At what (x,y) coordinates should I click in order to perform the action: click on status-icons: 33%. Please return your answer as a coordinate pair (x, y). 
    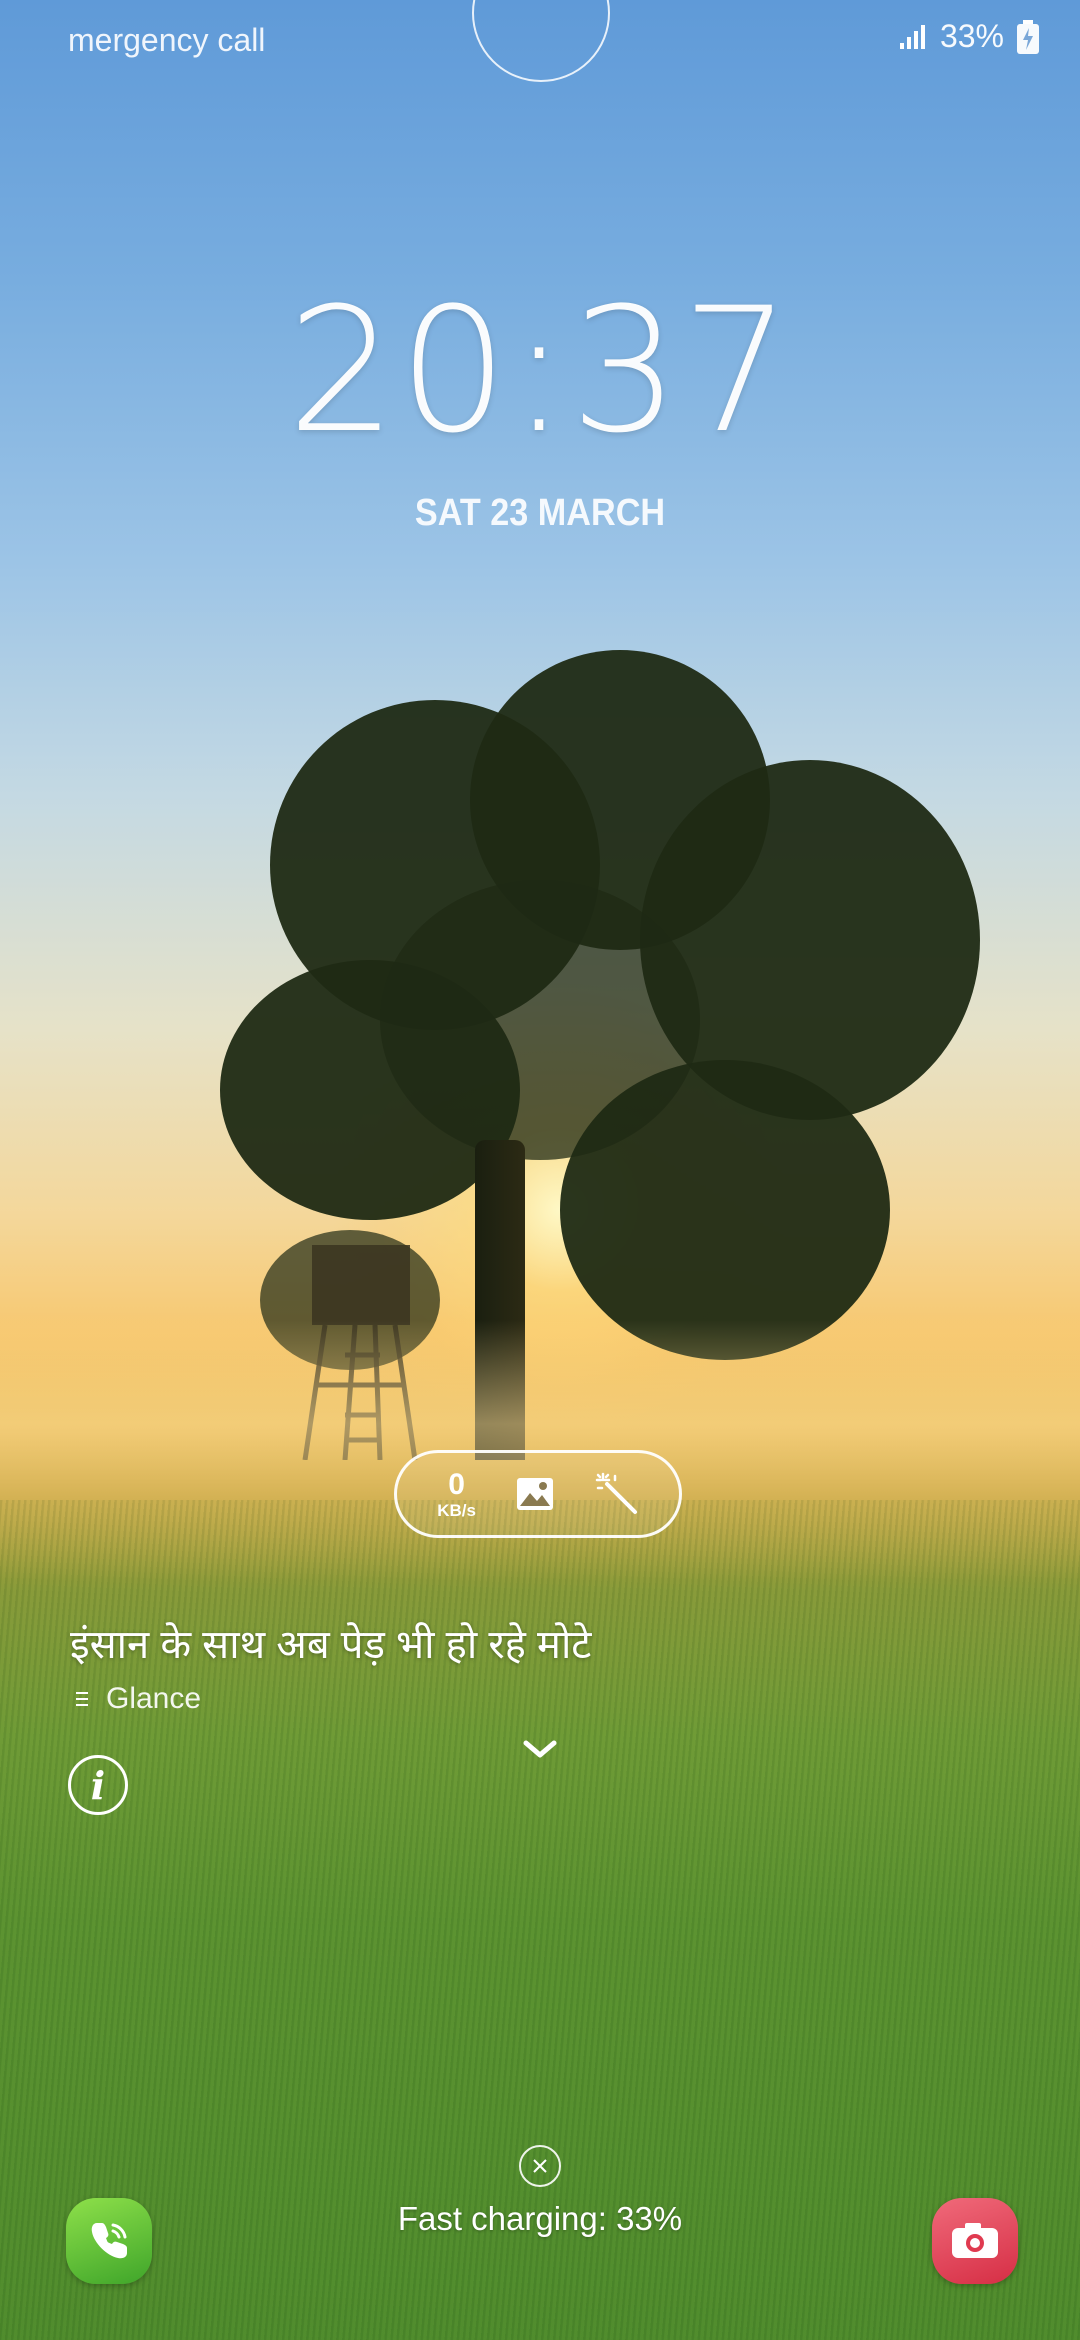
    Looking at the image, I should click on (969, 36).